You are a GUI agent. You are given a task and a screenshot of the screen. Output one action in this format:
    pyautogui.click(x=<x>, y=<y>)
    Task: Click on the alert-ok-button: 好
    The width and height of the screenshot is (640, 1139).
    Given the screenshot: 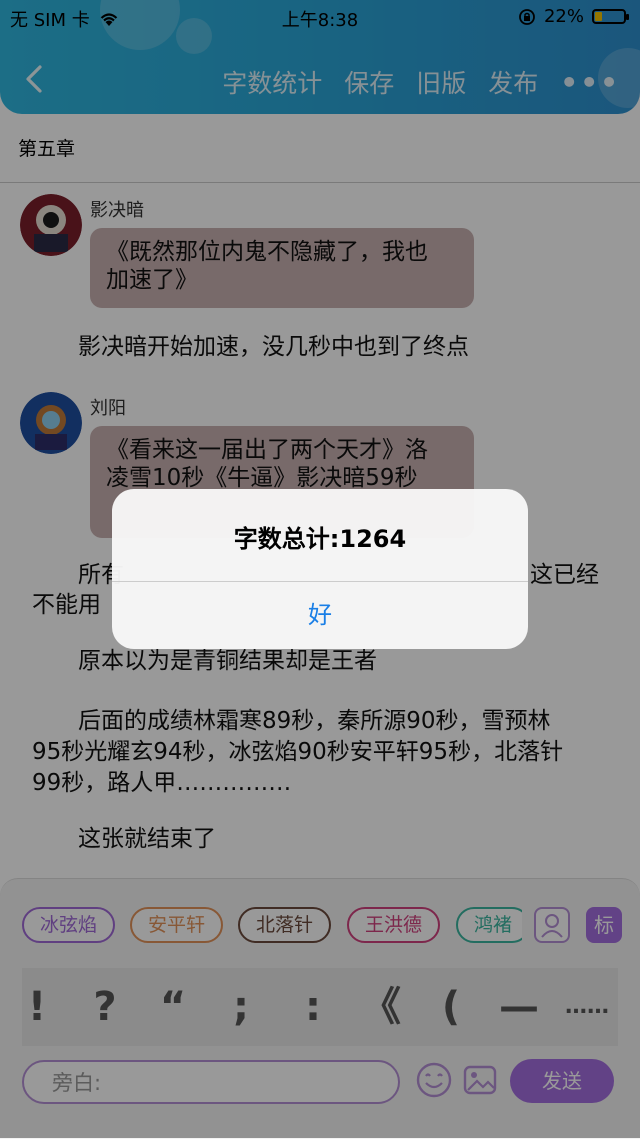 What is the action you would take?
    pyautogui.click(x=320, y=615)
    